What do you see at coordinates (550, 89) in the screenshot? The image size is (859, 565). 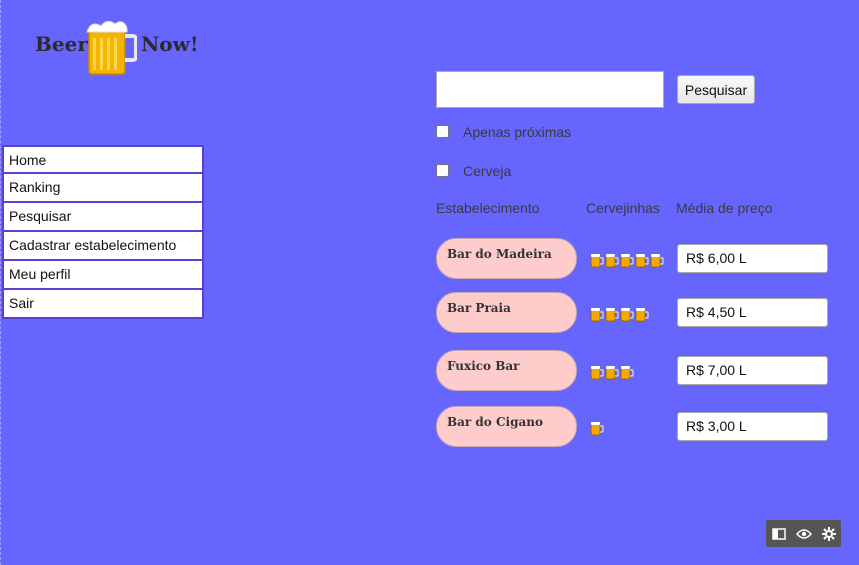 I see `search-input` at bounding box center [550, 89].